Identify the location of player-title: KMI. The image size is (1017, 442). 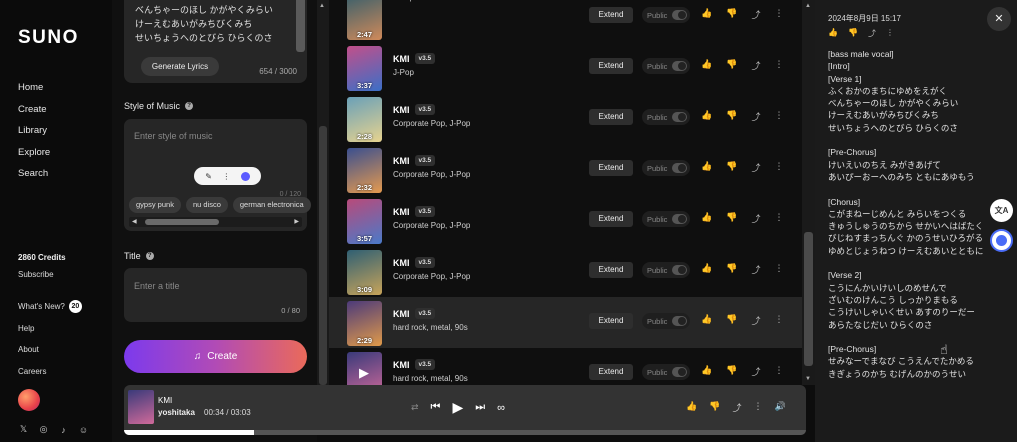
(165, 400).